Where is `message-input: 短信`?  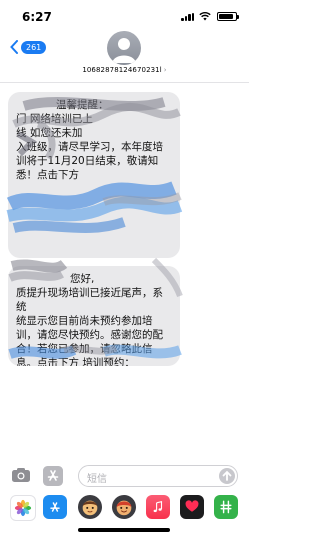 message-input: 短信 is located at coordinates (158, 476).